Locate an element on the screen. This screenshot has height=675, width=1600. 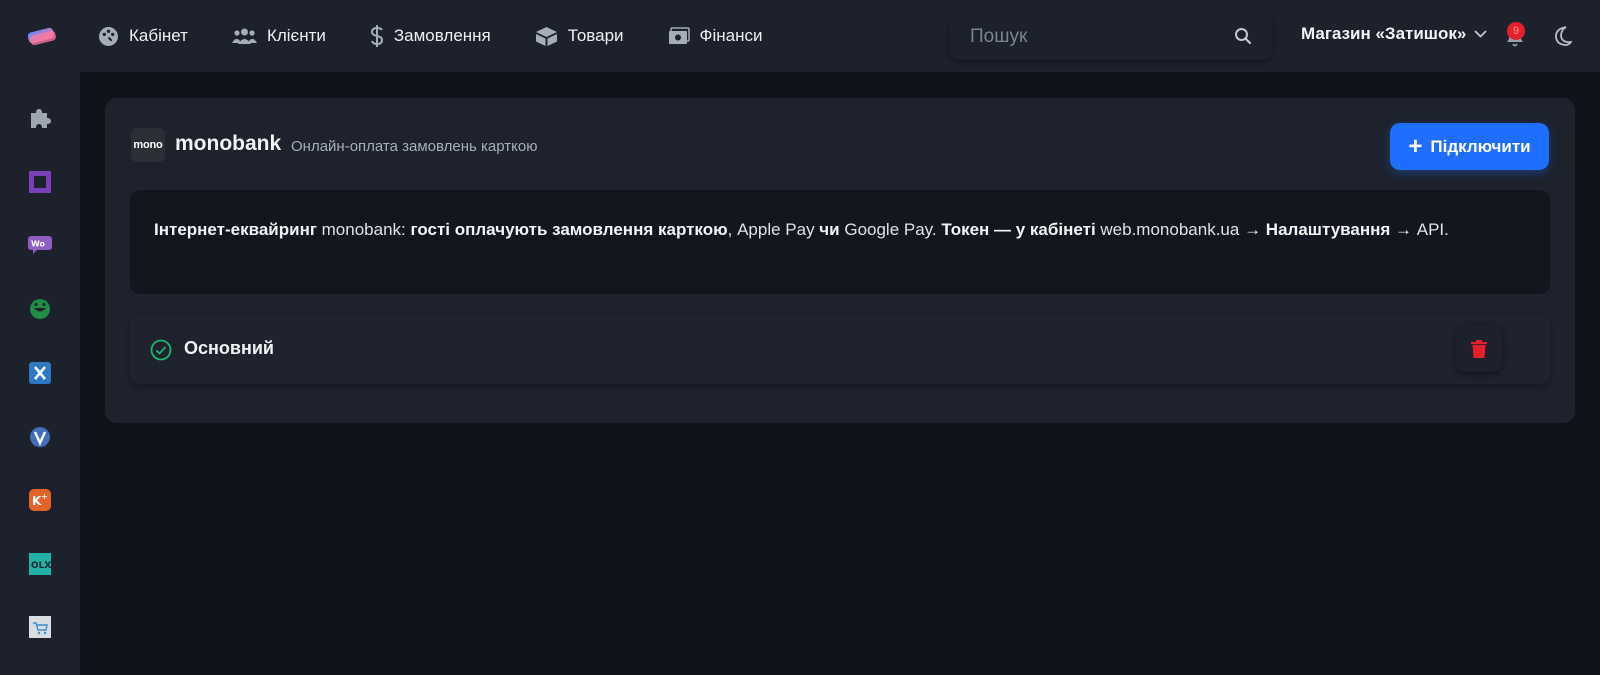
palette-icon is located at coordinates (108, 36).